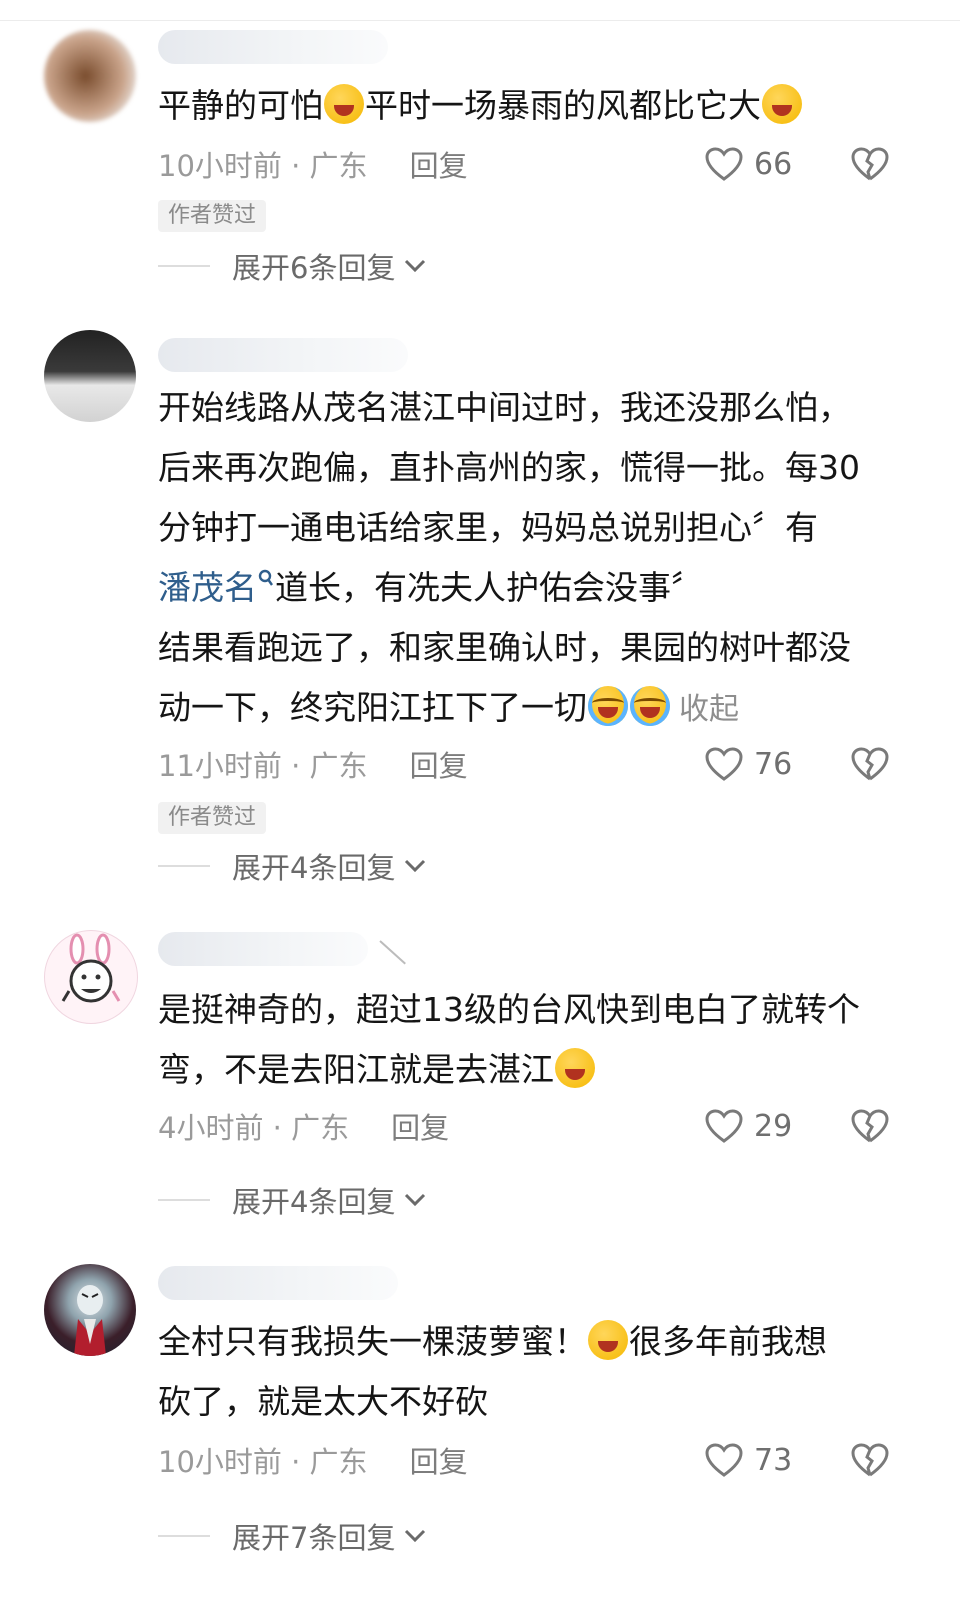 This screenshot has height=1602, width=960. I want to click on search-icon, so click(265, 577).